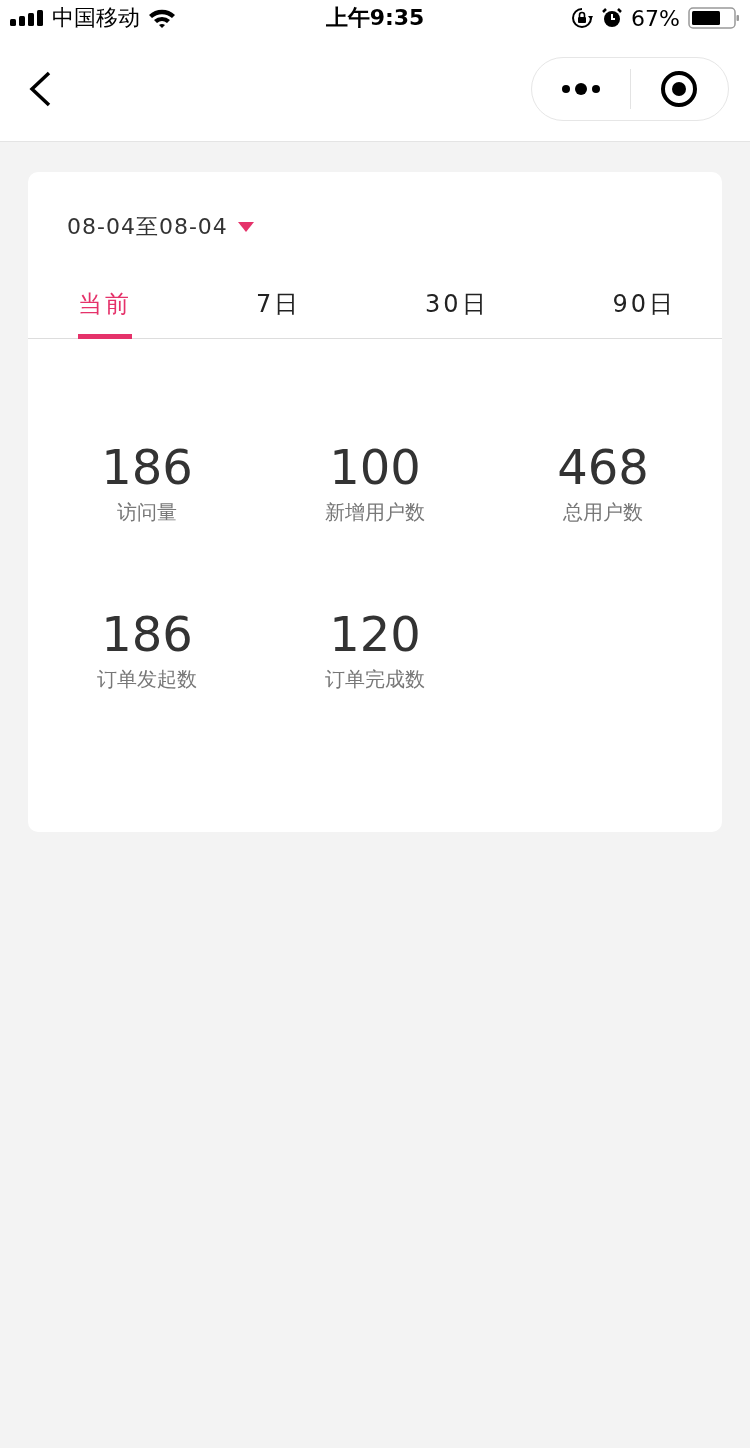 Image resolution: width=750 pixels, height=1448 pixels. I want to click on stat-label: 订单发起数, so click(147, 679).